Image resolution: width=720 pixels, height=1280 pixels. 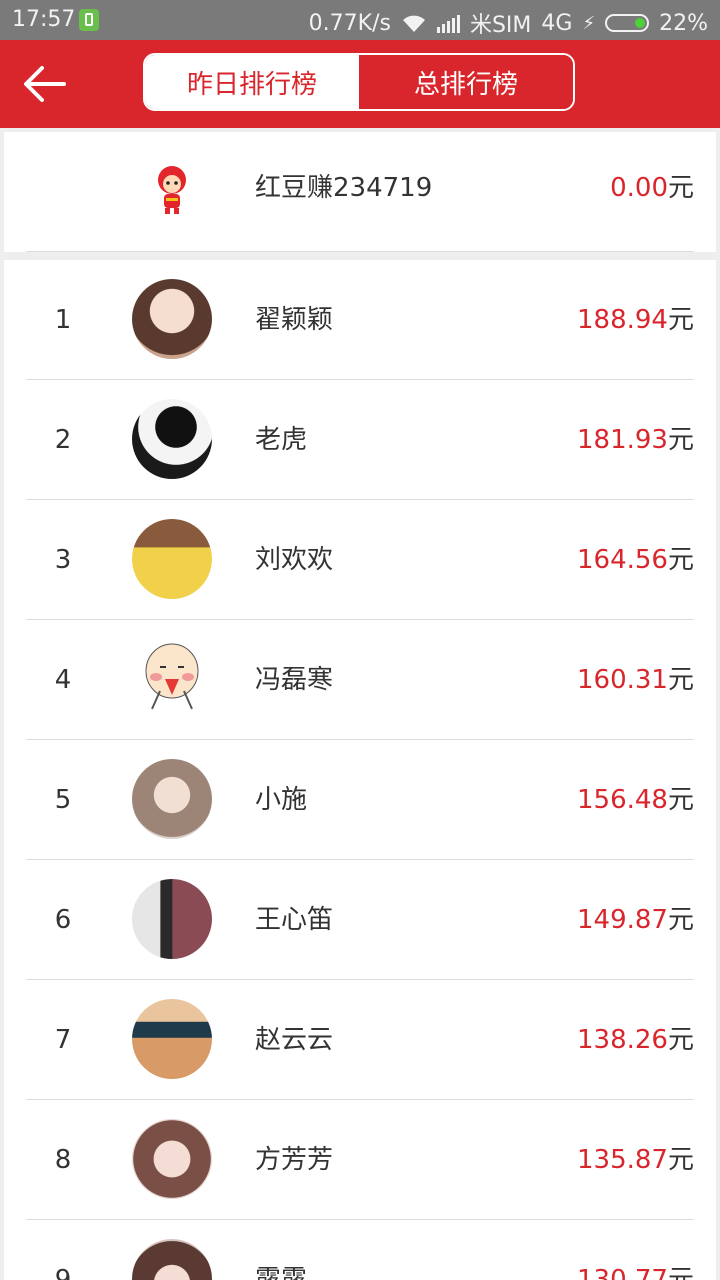 What do you see at coordinates (360, 1040) in the screenshot?
I see `leaderboard-row: 7 赵云云 138.26元` at bounding box center [360, 1040].